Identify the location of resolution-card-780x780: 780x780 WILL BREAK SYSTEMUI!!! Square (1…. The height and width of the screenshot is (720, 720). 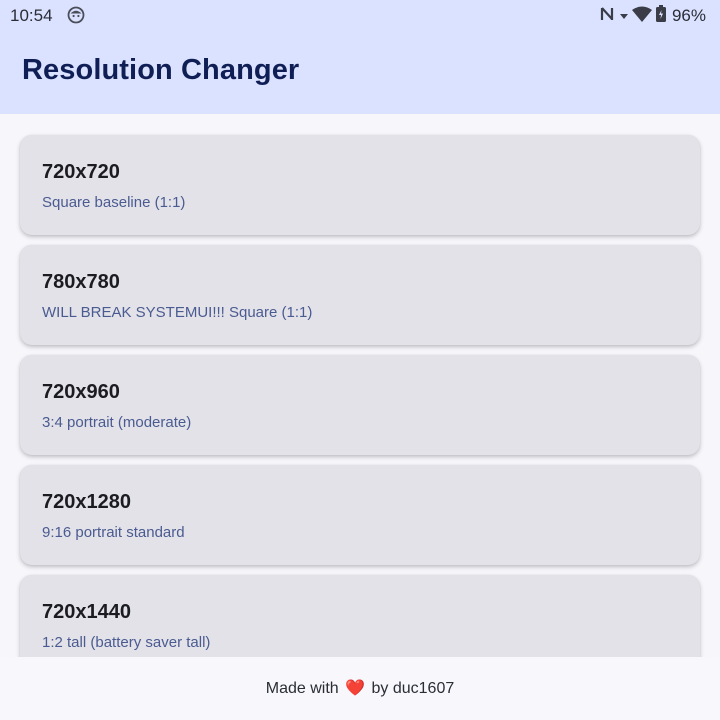
(360, 295).